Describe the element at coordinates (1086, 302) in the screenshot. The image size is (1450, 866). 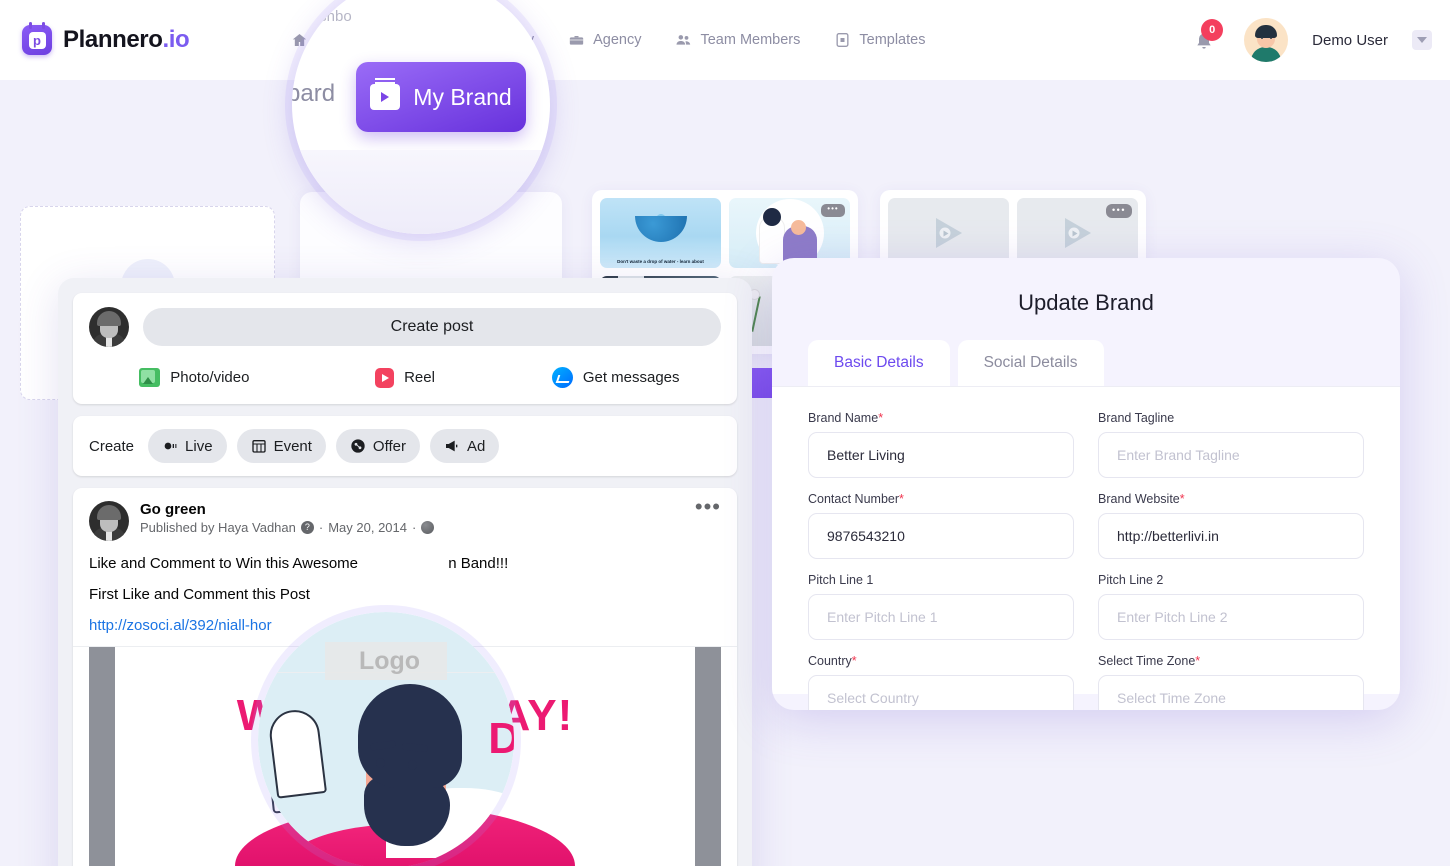
I see `modal-title: Update Brand` at that location.